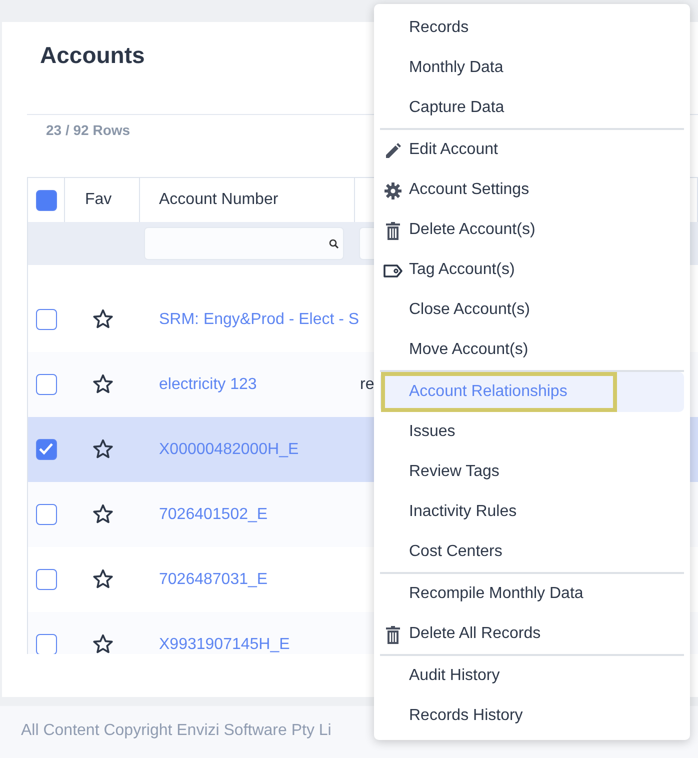 Image resolution: width=698 pixels, height=758 pixels. I want to click on menu-item: Edit Account, so click(532, 150).